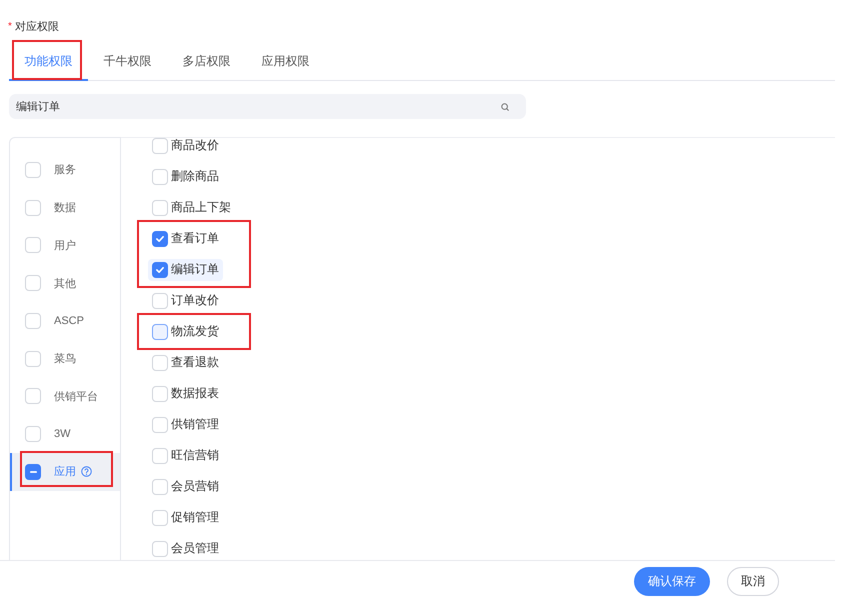 This screenshot has height=602, width=843. I want to click on search-icon, so click(505, 106).